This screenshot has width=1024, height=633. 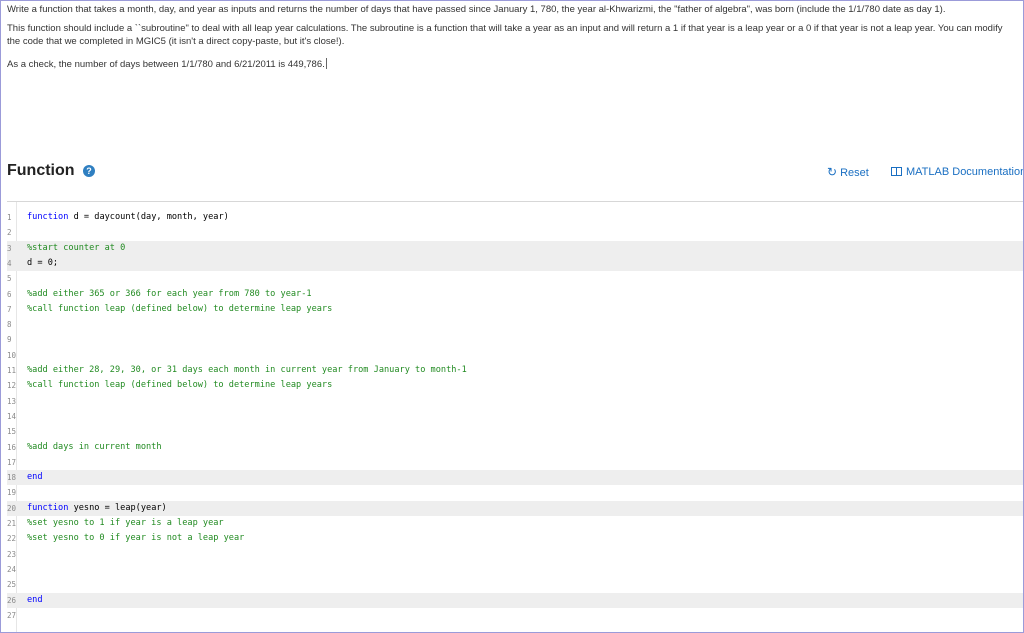 I want to click on code-text: %add days in current month, so click(x=94, y=447).